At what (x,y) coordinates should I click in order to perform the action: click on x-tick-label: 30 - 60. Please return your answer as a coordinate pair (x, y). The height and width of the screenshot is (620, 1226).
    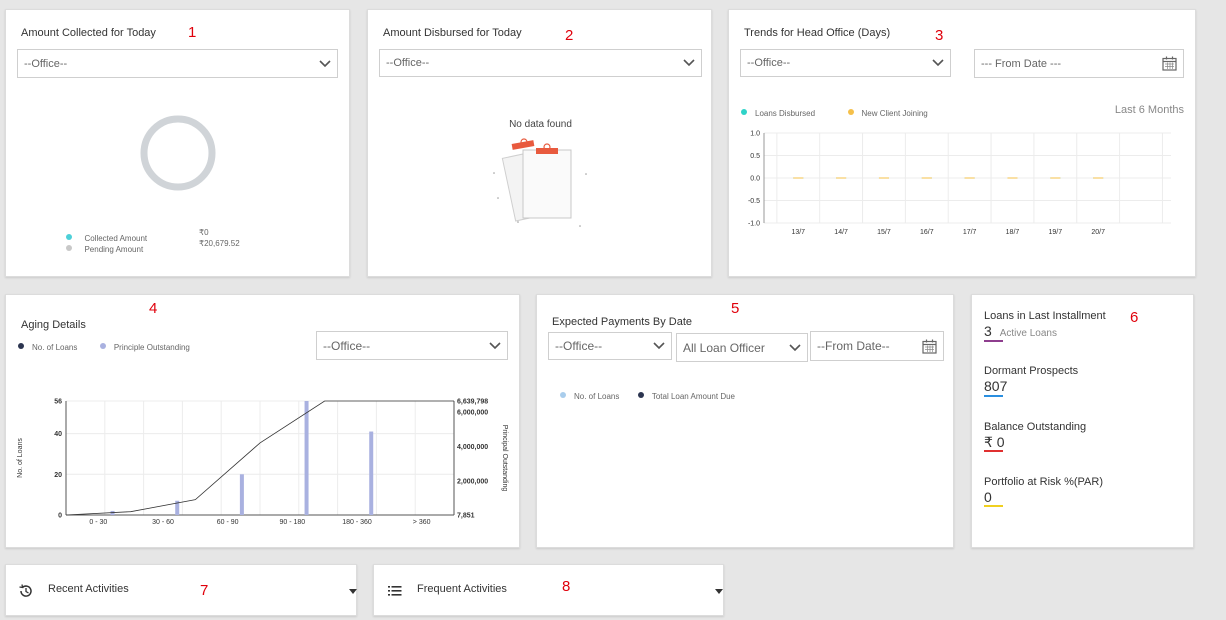
    Looking at the image, I should click on (163, 522).